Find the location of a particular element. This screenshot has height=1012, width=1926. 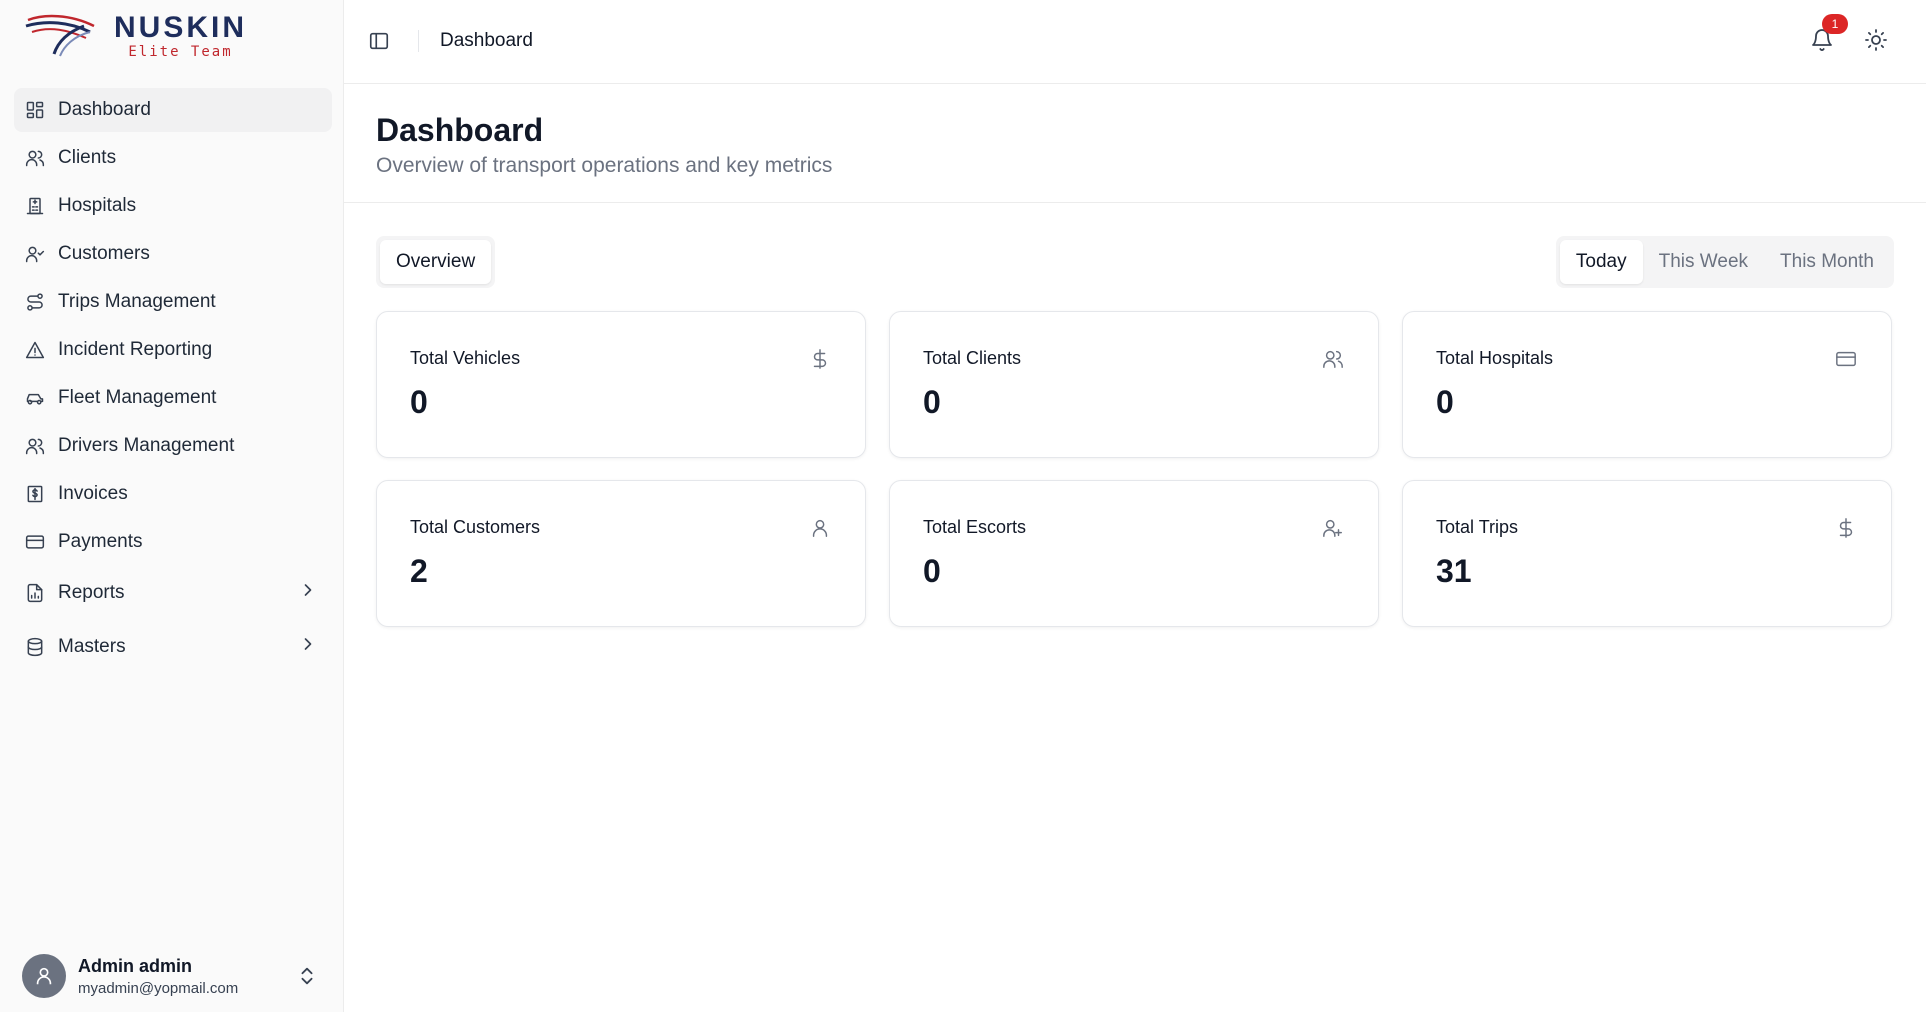

sidebar-item-drivers-management: Drivers Management is located at coordinates (173, 446).